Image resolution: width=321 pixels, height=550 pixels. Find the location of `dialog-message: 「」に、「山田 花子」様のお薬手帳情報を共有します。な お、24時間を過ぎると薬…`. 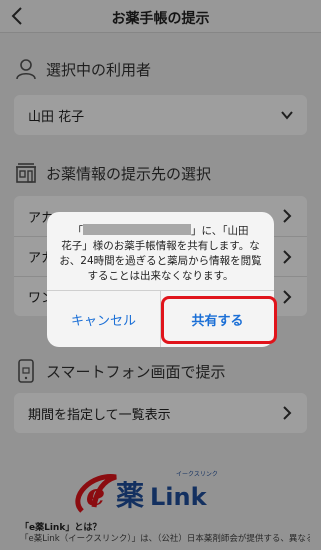

dialog-message: 「」に、「山田 花子」様のお薬手帳情報を共有します。な お、24時間を過ぎると薬… is located at coordinates (160, 253).